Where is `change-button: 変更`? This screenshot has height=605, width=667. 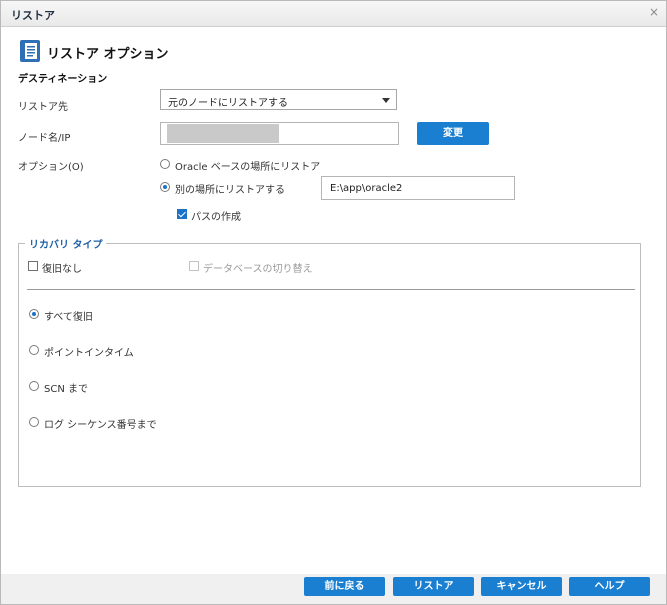 change-button: 変更 is located at coordinates (453, 133).